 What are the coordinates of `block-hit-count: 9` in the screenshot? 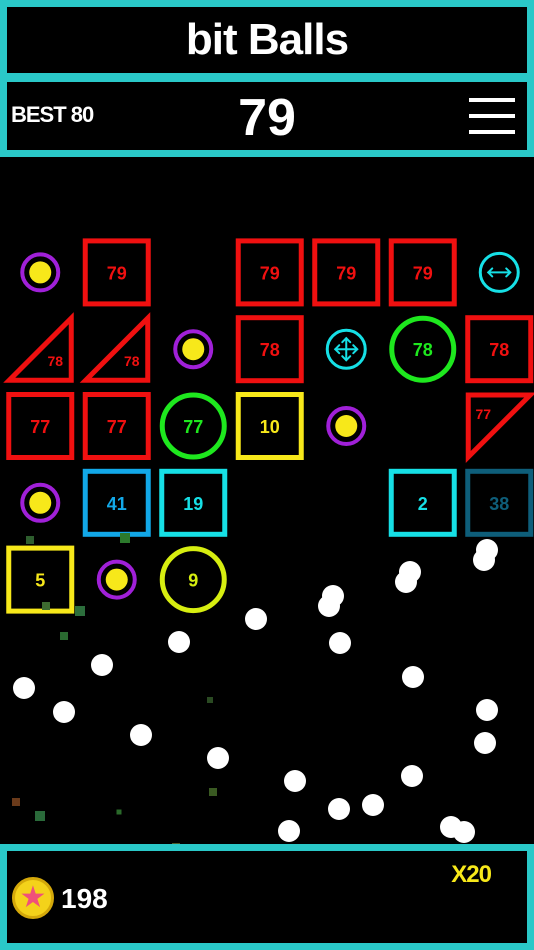 It's located at (193, 581).